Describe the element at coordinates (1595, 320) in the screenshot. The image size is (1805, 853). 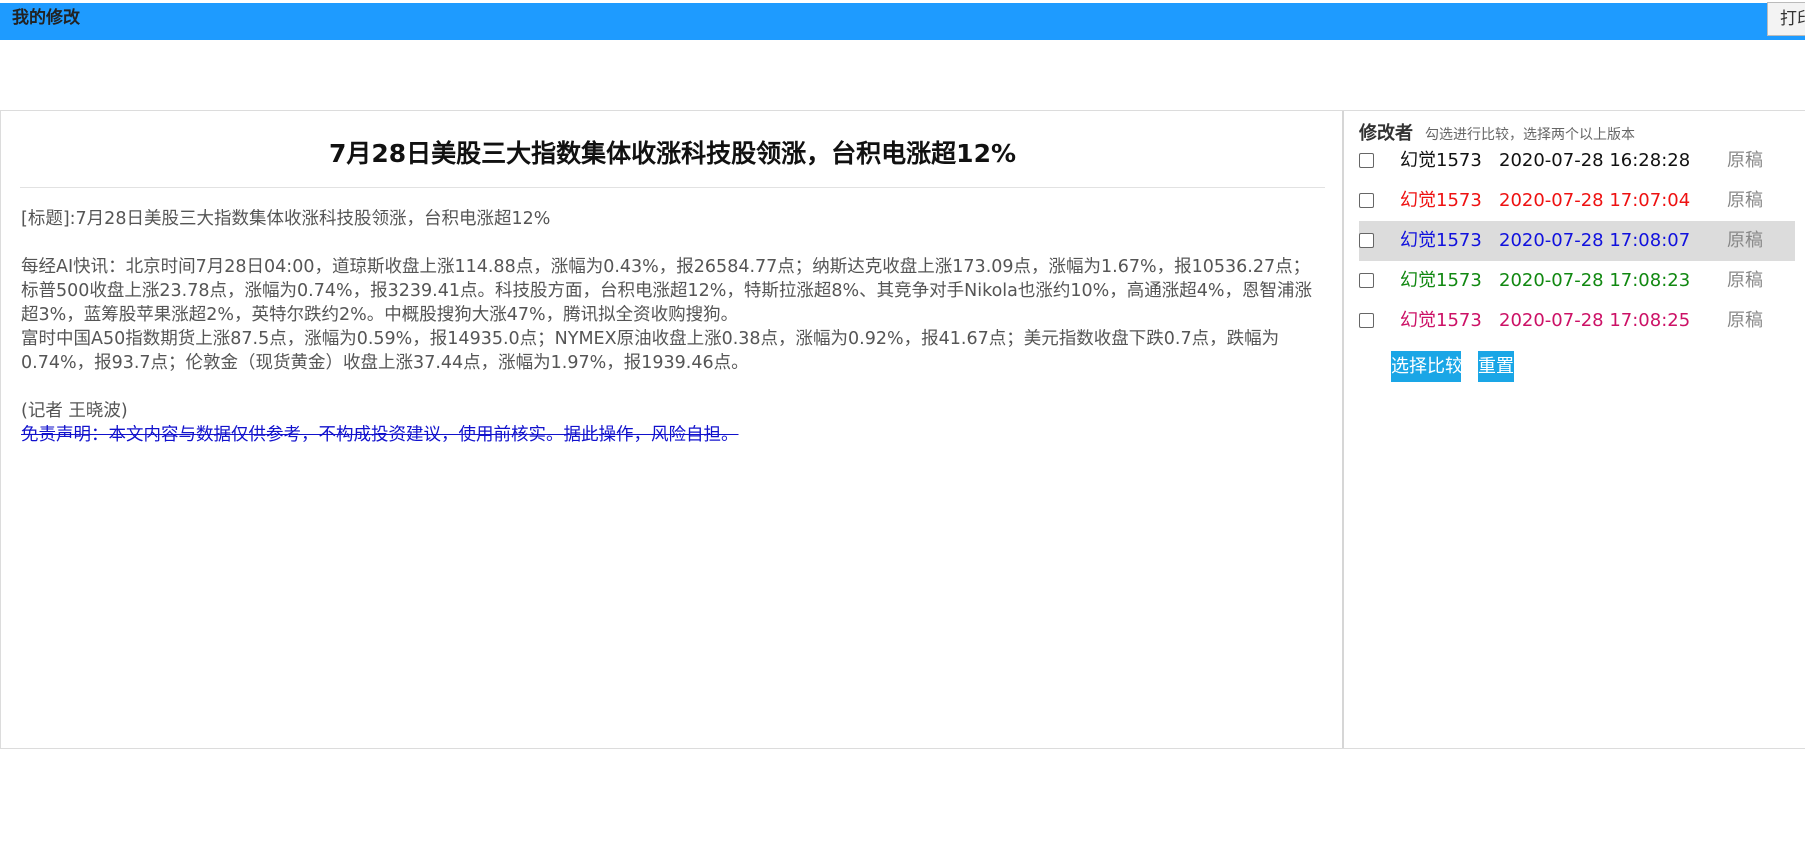
I see `revision-time: 2020-07-28 17:08:25` at that location.